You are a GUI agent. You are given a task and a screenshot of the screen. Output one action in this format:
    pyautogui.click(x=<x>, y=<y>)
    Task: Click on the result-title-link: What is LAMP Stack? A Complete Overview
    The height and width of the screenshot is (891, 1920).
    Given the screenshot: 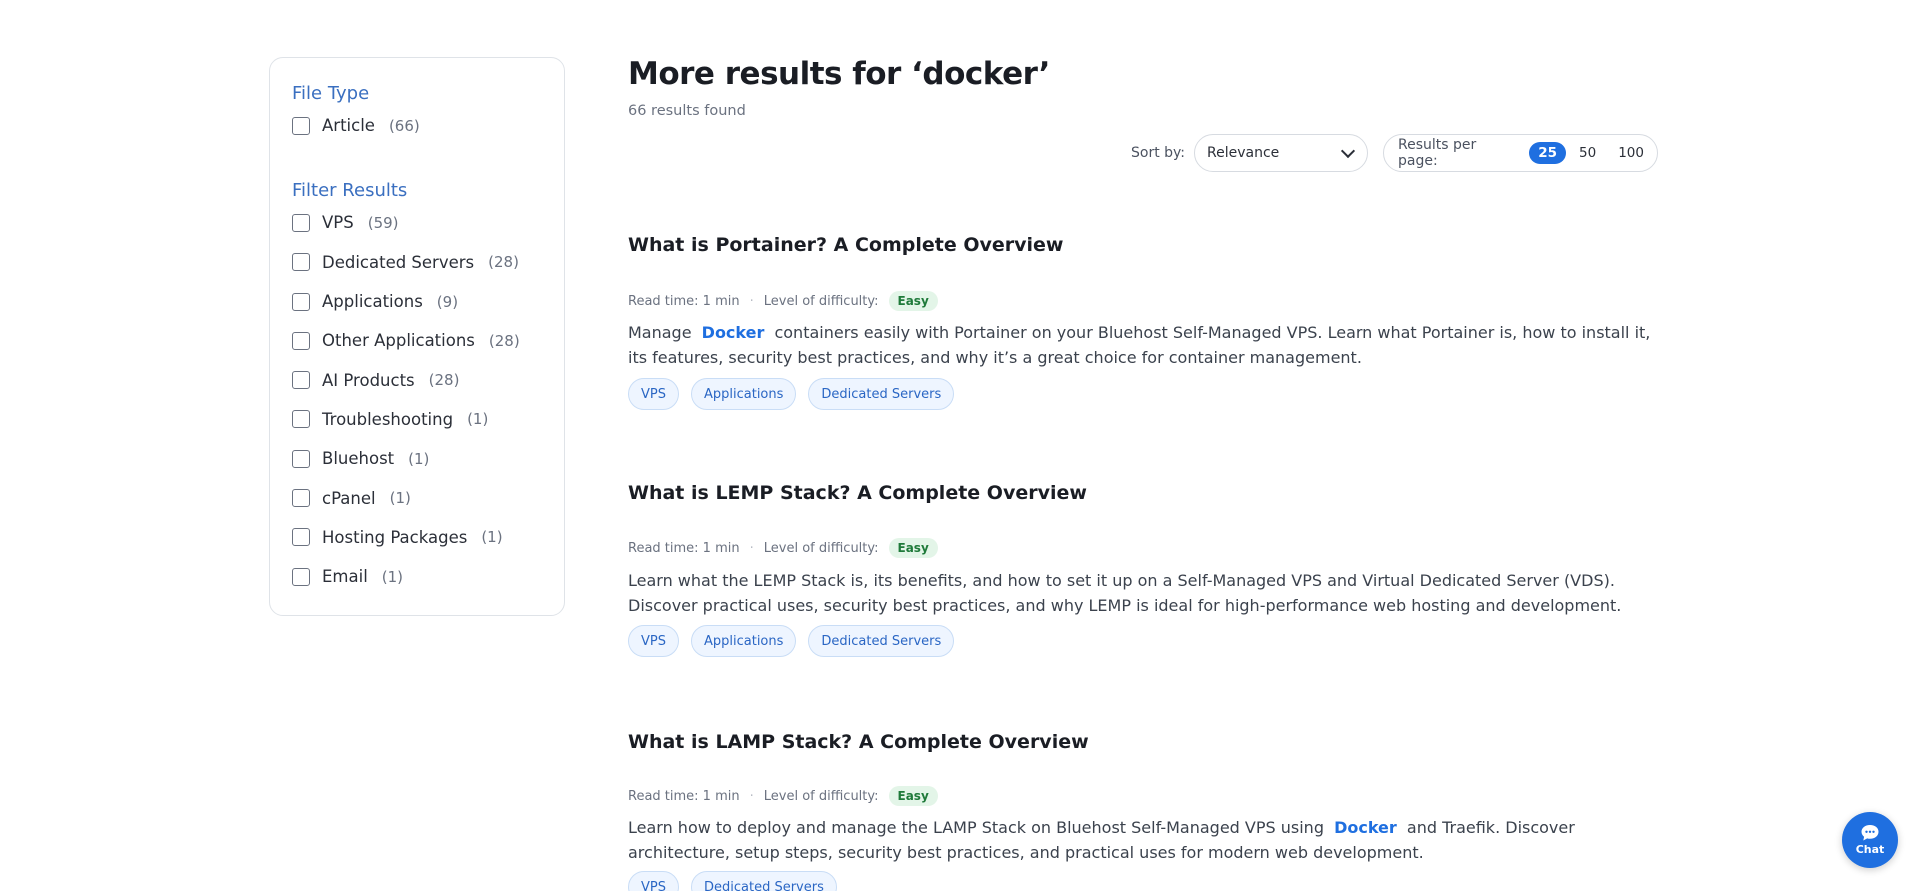 What is the action you would take?
    pyautogui.click(x=858, y=742)
    